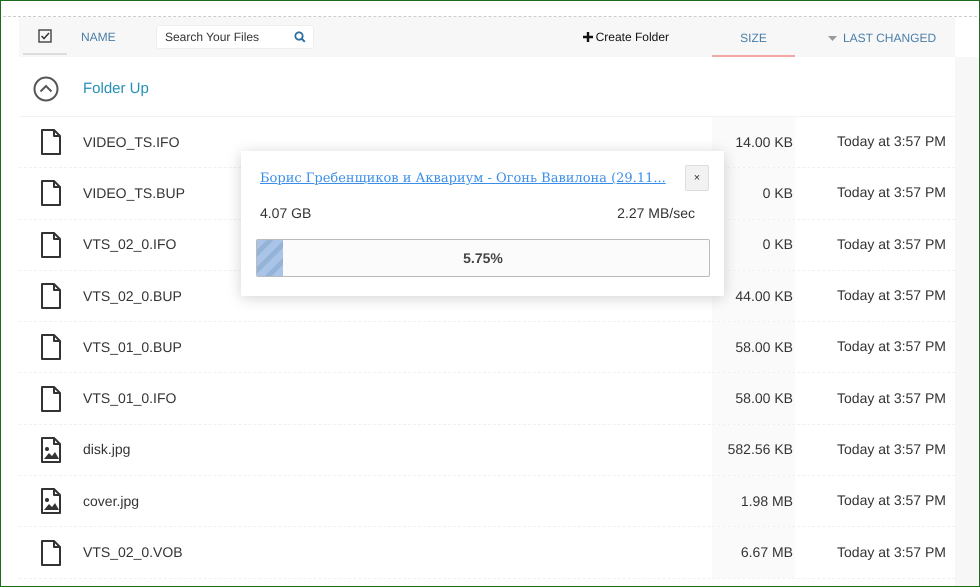 Image resolution: width=980 pixels, height=587 pixels. I want to click on file-size: 14.00 KB, so click(764, 142).